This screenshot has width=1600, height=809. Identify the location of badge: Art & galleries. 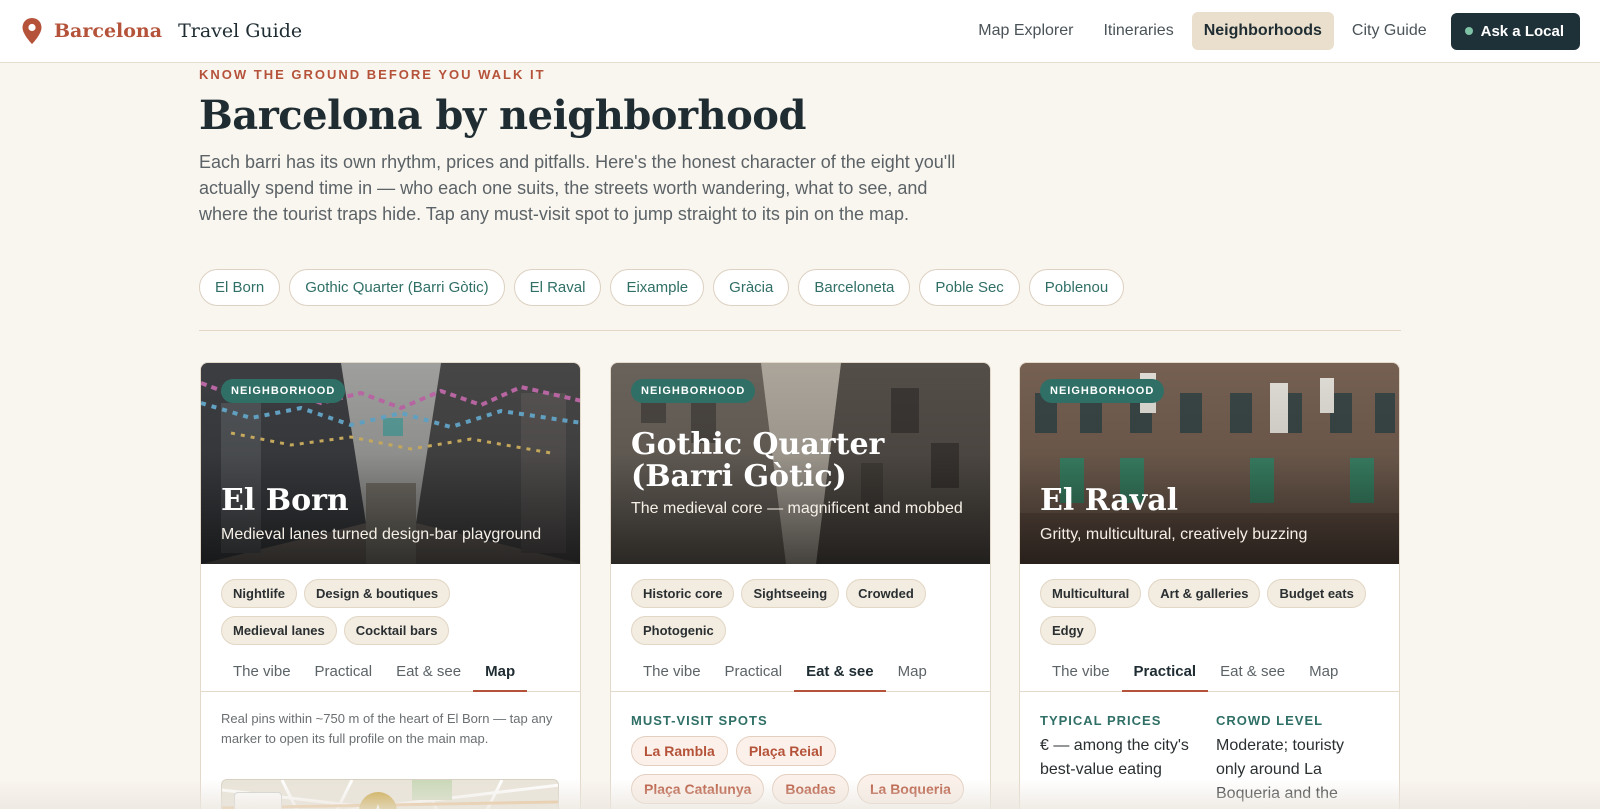
(1204, 593).